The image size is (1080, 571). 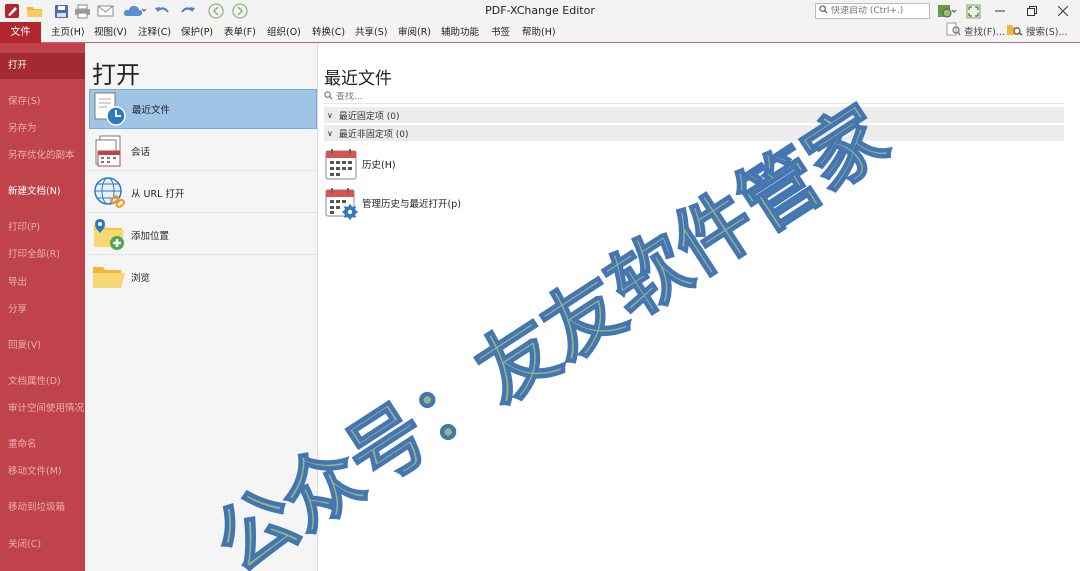 What do you see at coordinates (42, 255) in the screenshot?
I see `nav-print-all: 打印全部(R)` at bounding box center [42, 255].